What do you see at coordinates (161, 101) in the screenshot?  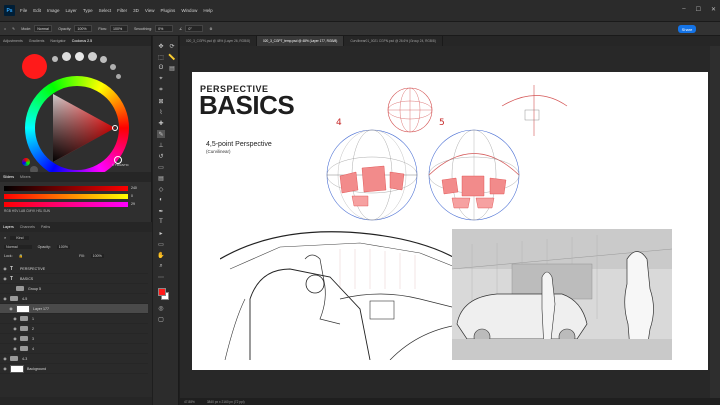 I see `frame-tool-icon: ⊠` at bounding box center [161, 101].